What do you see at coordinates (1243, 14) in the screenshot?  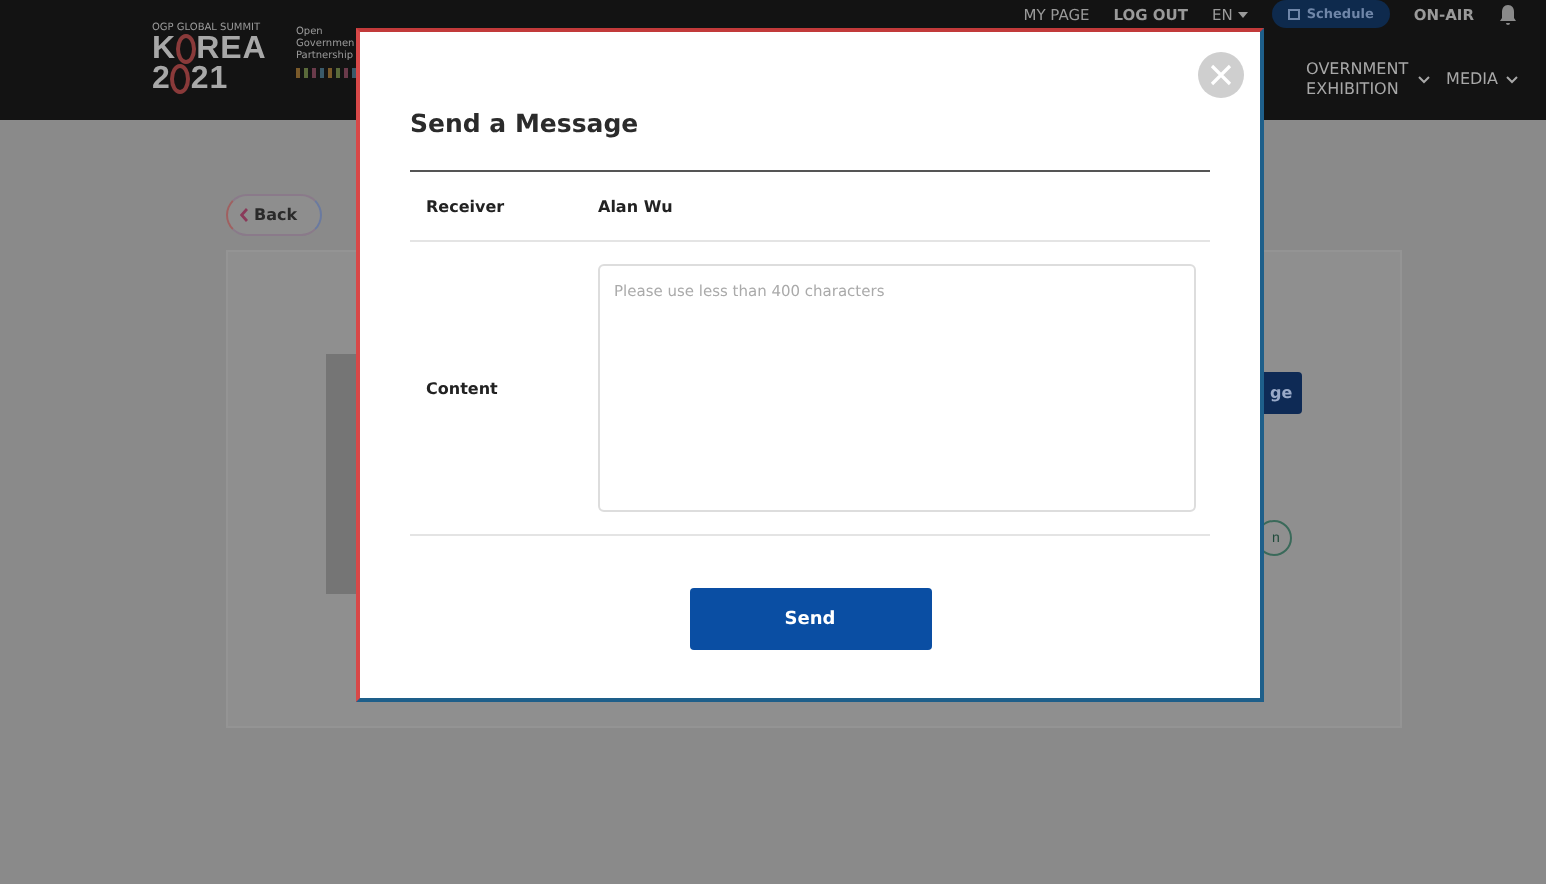 I see `caret-icon` at bounding box center [1243, 14].